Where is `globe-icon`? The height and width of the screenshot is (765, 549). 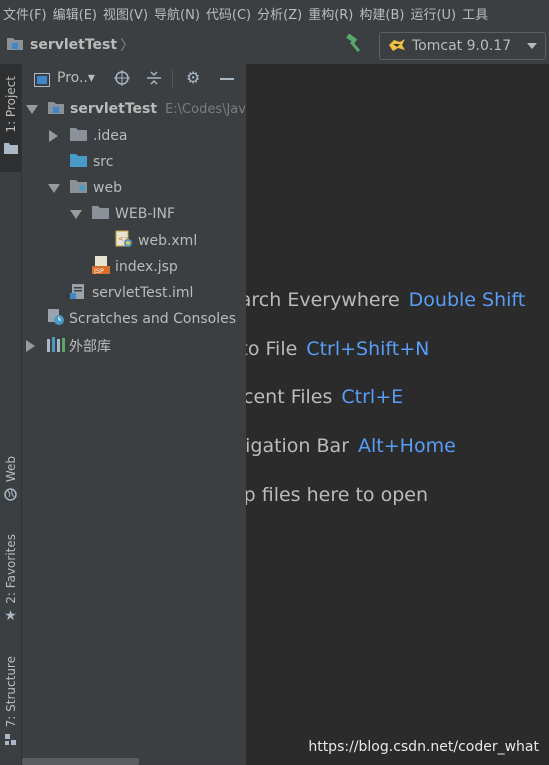 globe-icon is located at coordinates (10, 495).